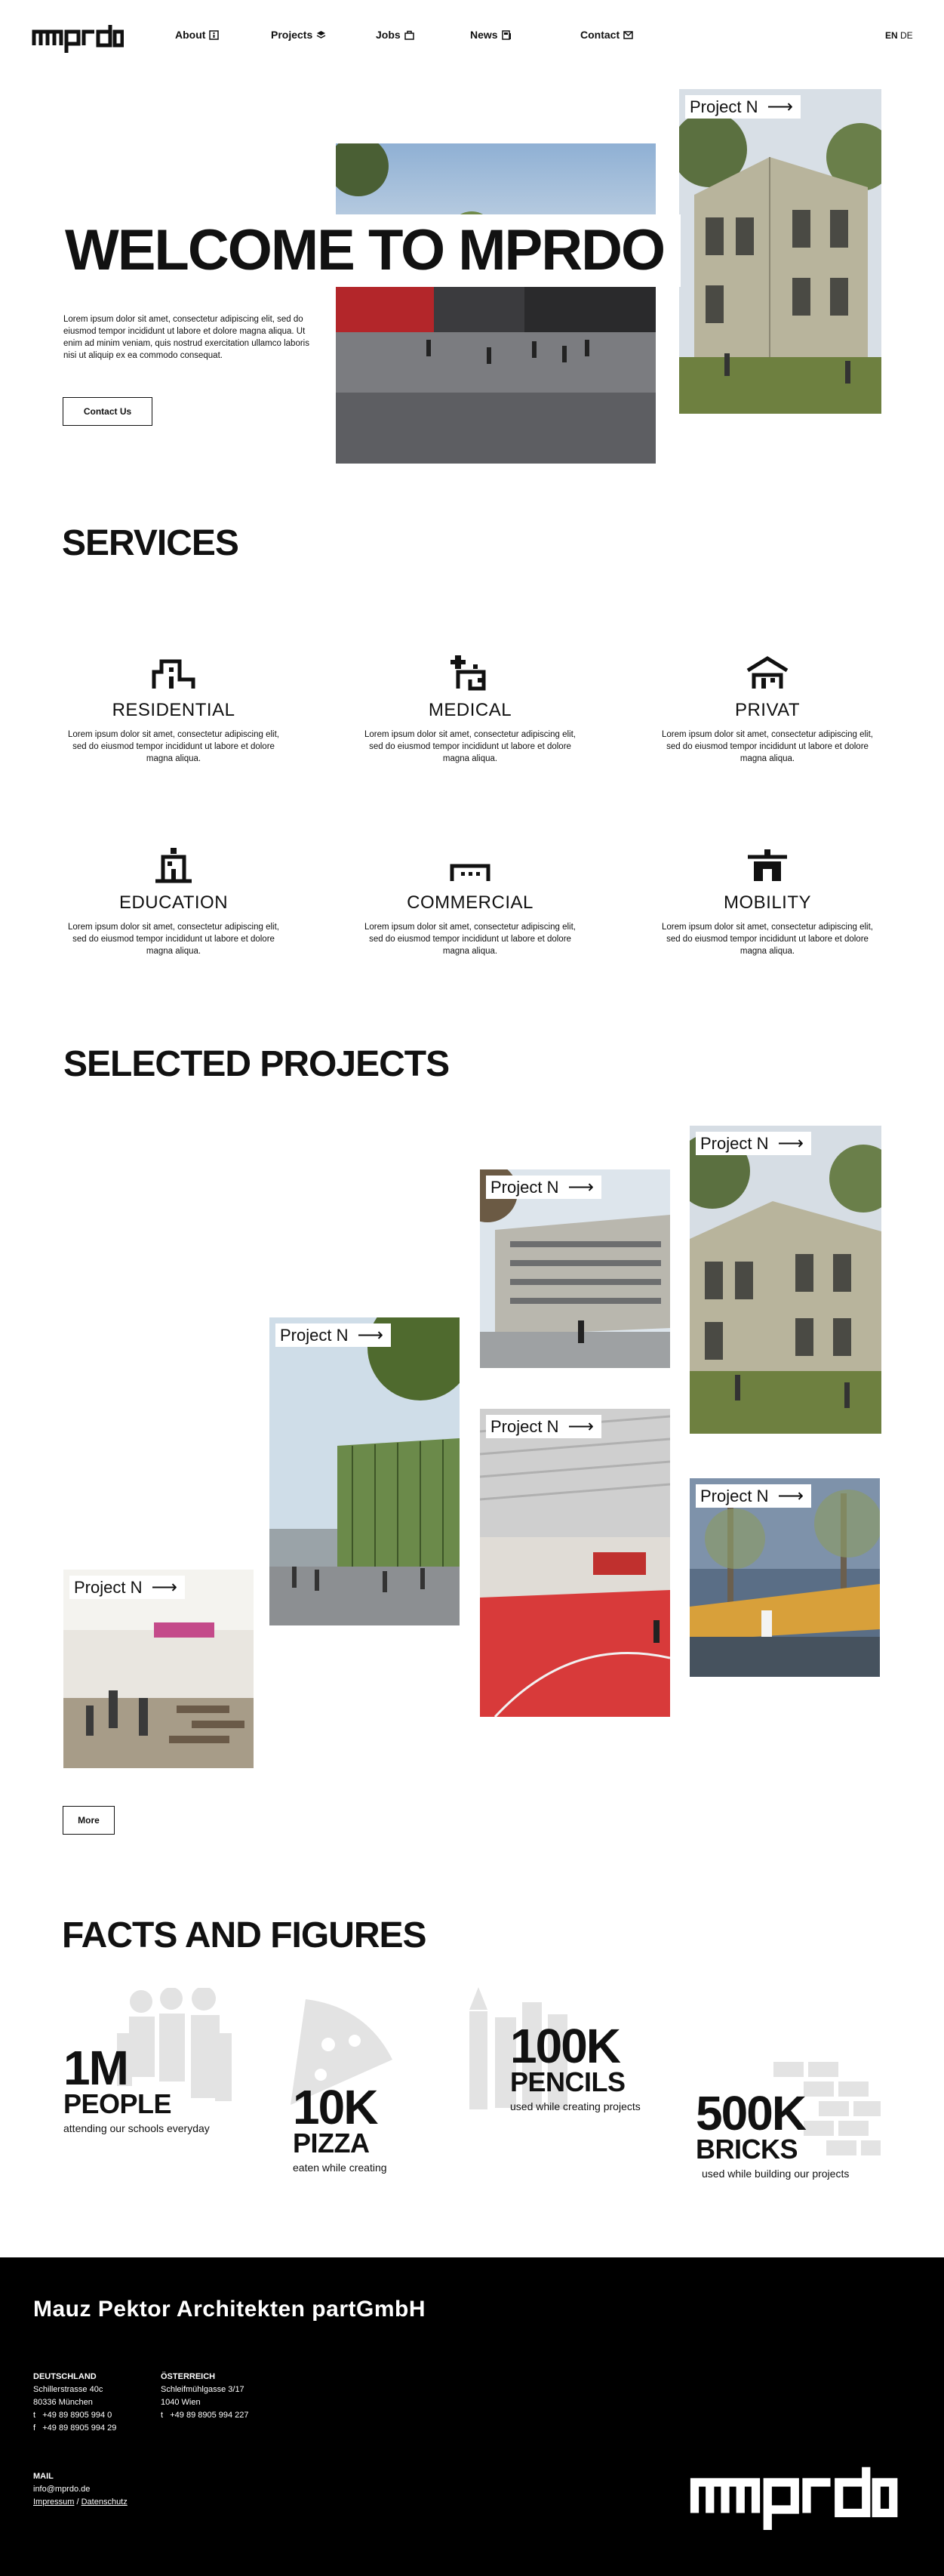 Image resolution: width=944 pixels, height=2576 pixels. Describe the element at coordinates (173, 865) in the screenshot. I see `education-icon` at that location.